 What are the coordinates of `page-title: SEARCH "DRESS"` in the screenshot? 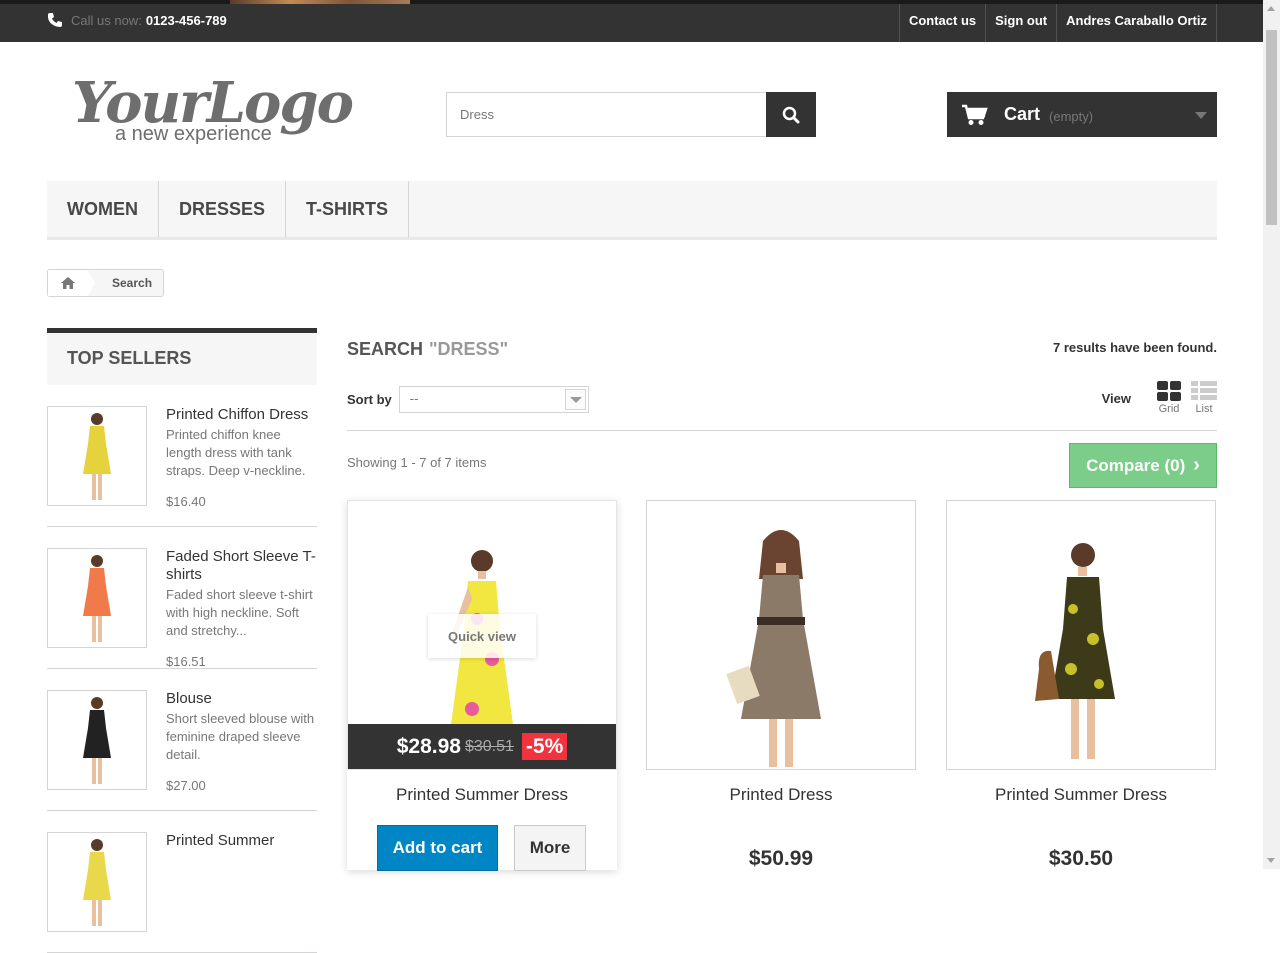 It's located at (427, 349).